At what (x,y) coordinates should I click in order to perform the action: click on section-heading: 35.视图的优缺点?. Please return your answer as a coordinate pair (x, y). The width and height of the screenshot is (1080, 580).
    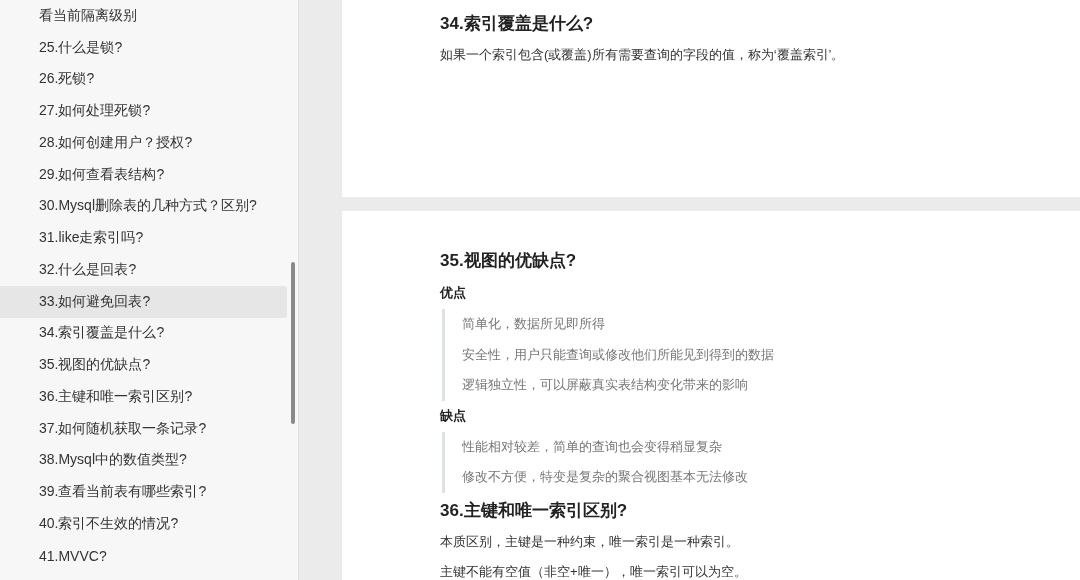
    Looking at the image, I should click on (509, 261).